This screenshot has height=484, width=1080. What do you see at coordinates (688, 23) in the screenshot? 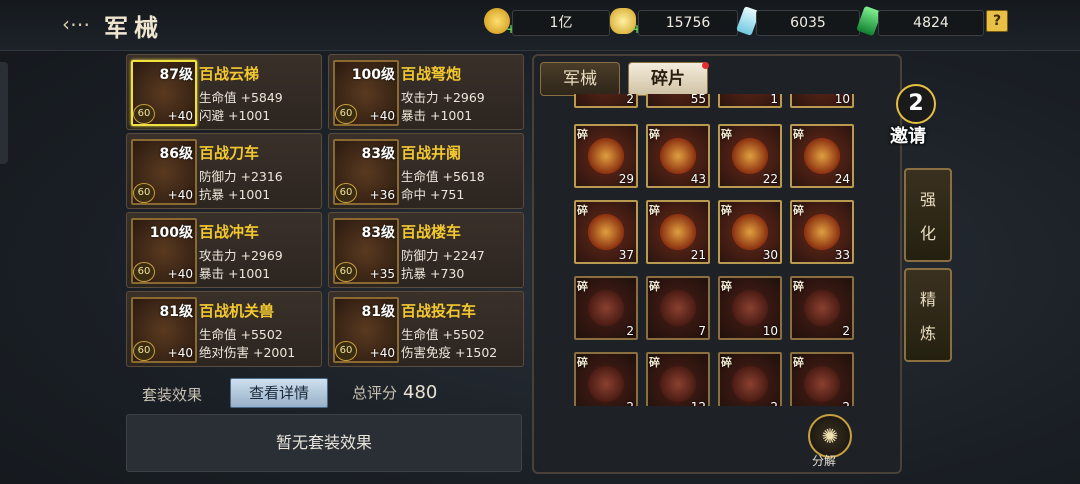
I see `ingot-value: 15756` at bounding box center [688, 23].